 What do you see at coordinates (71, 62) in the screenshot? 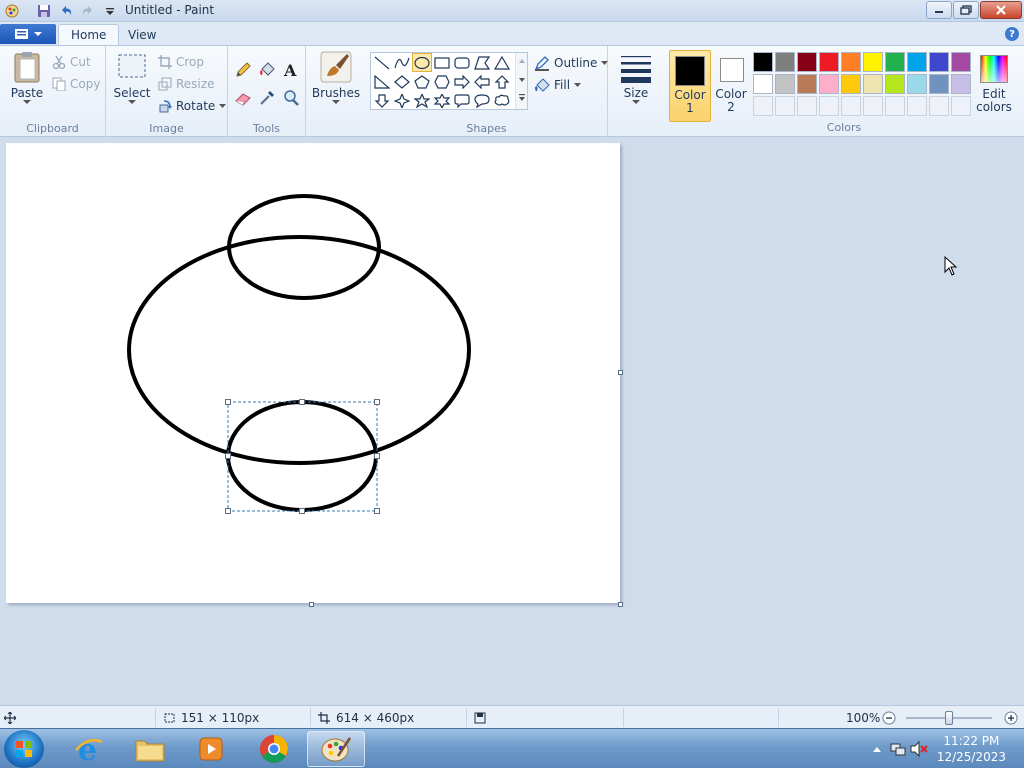
I see `cut-button: Cut` at bounding box center [71, 62].